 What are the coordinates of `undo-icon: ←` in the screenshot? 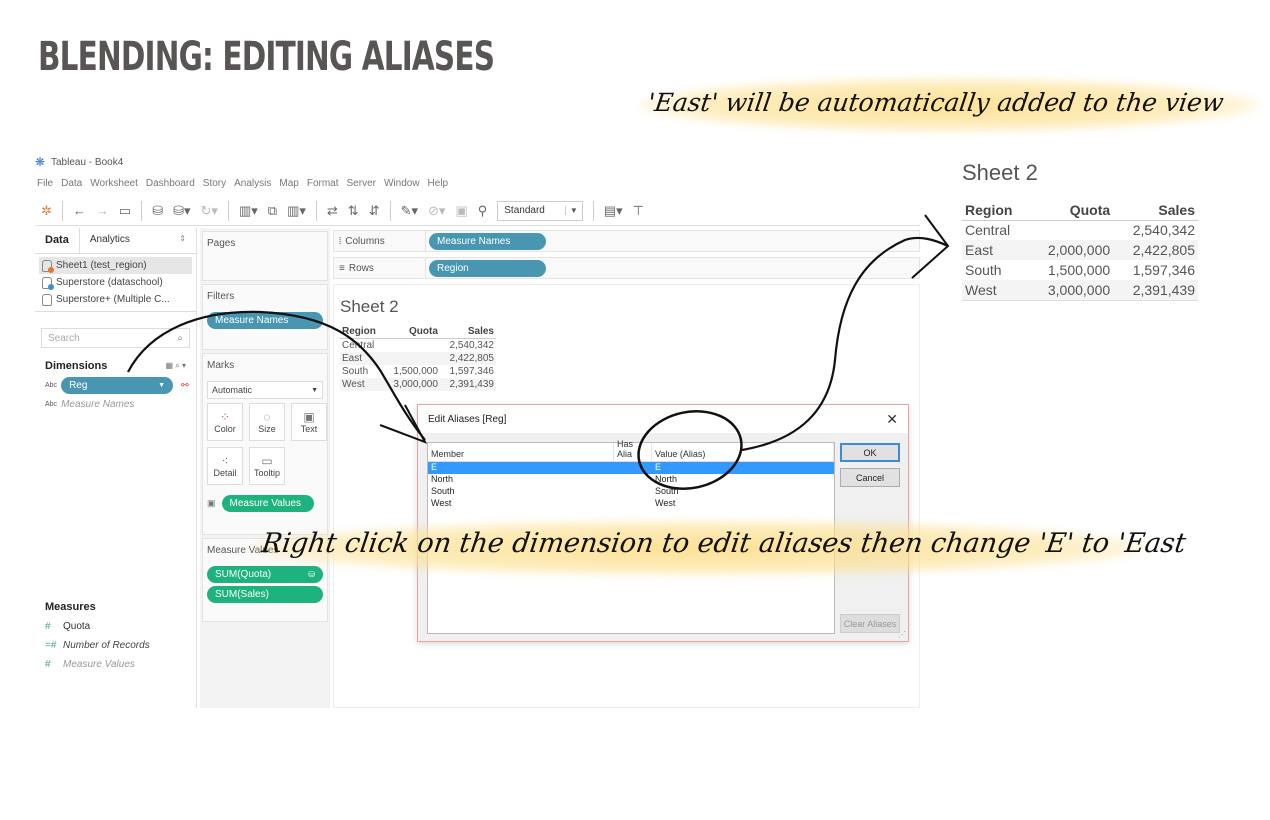 It's located at (79, 210).